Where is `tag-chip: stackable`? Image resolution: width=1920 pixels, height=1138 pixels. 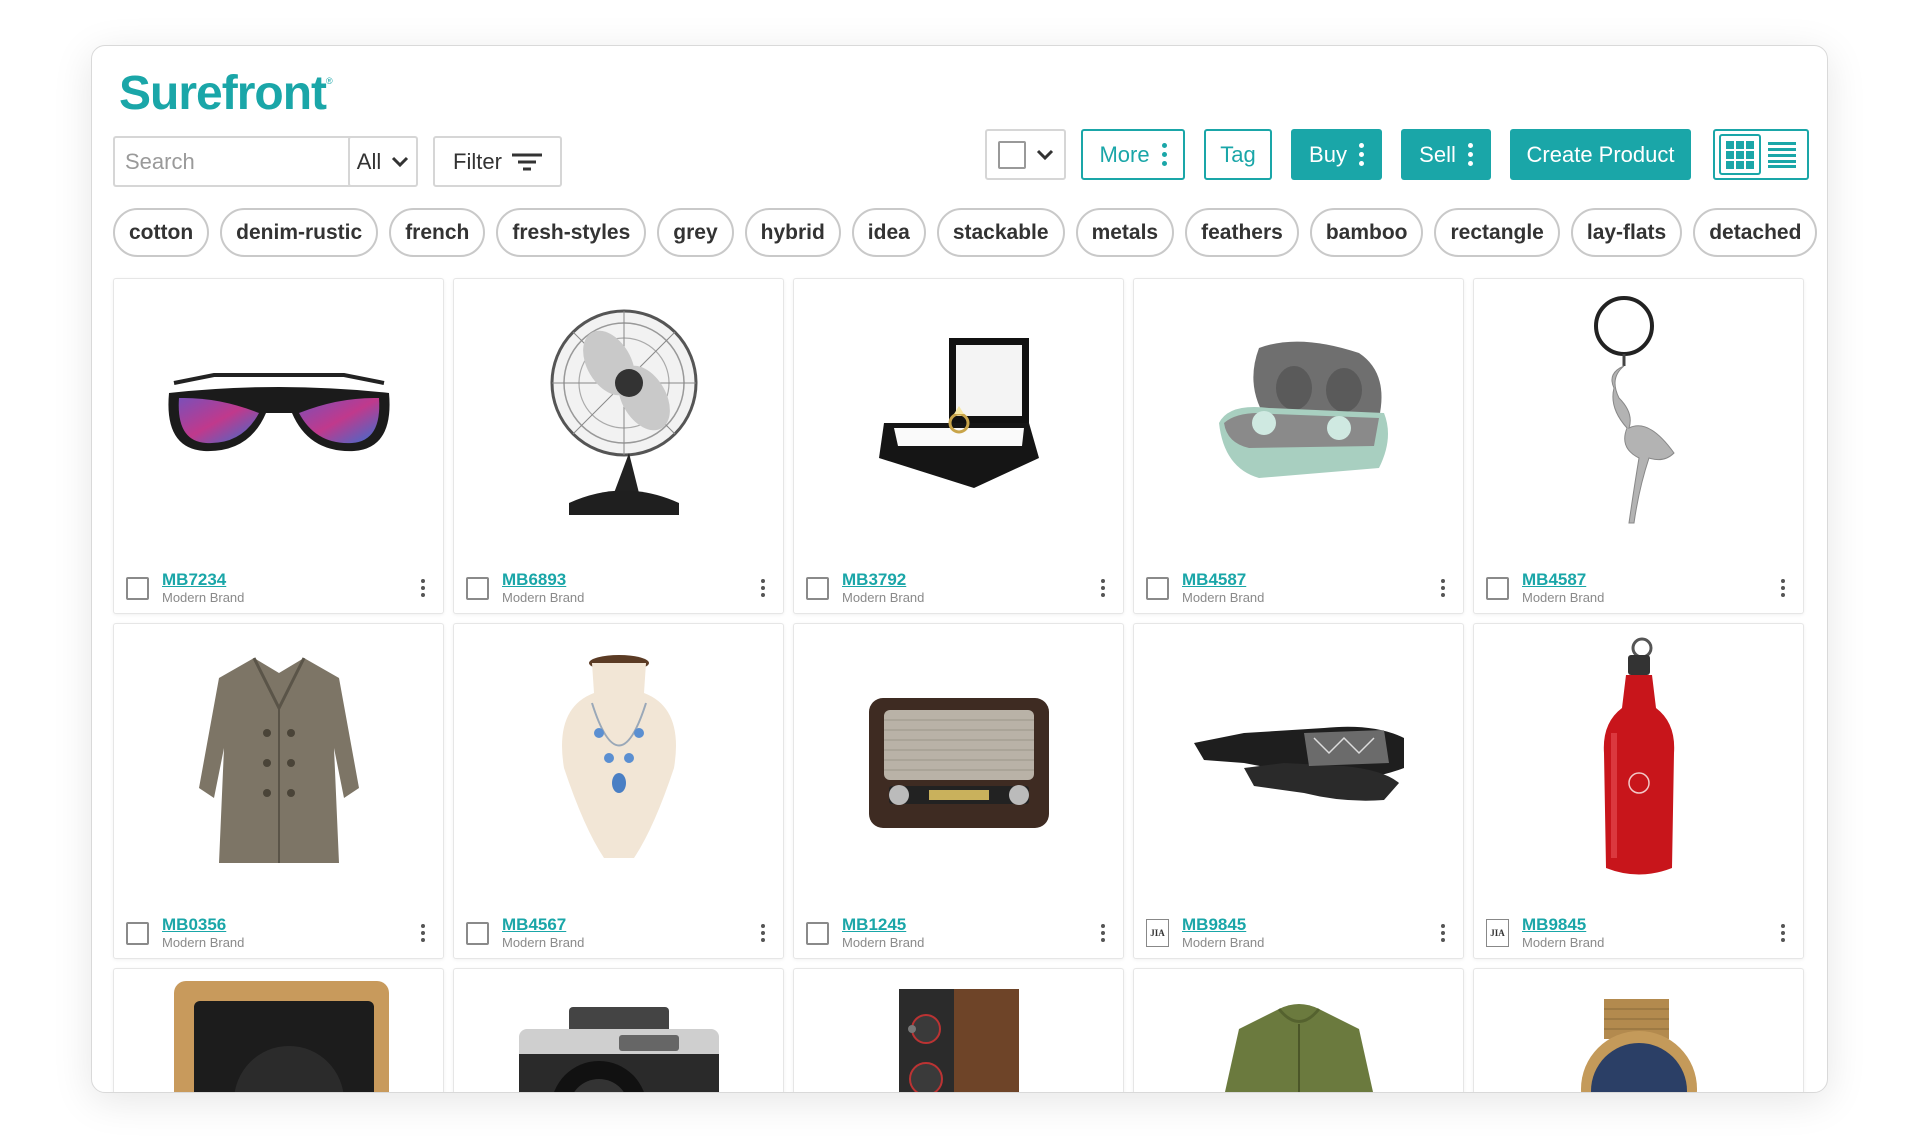
tag-chip: stackable is located at coordinates (1000, 232).